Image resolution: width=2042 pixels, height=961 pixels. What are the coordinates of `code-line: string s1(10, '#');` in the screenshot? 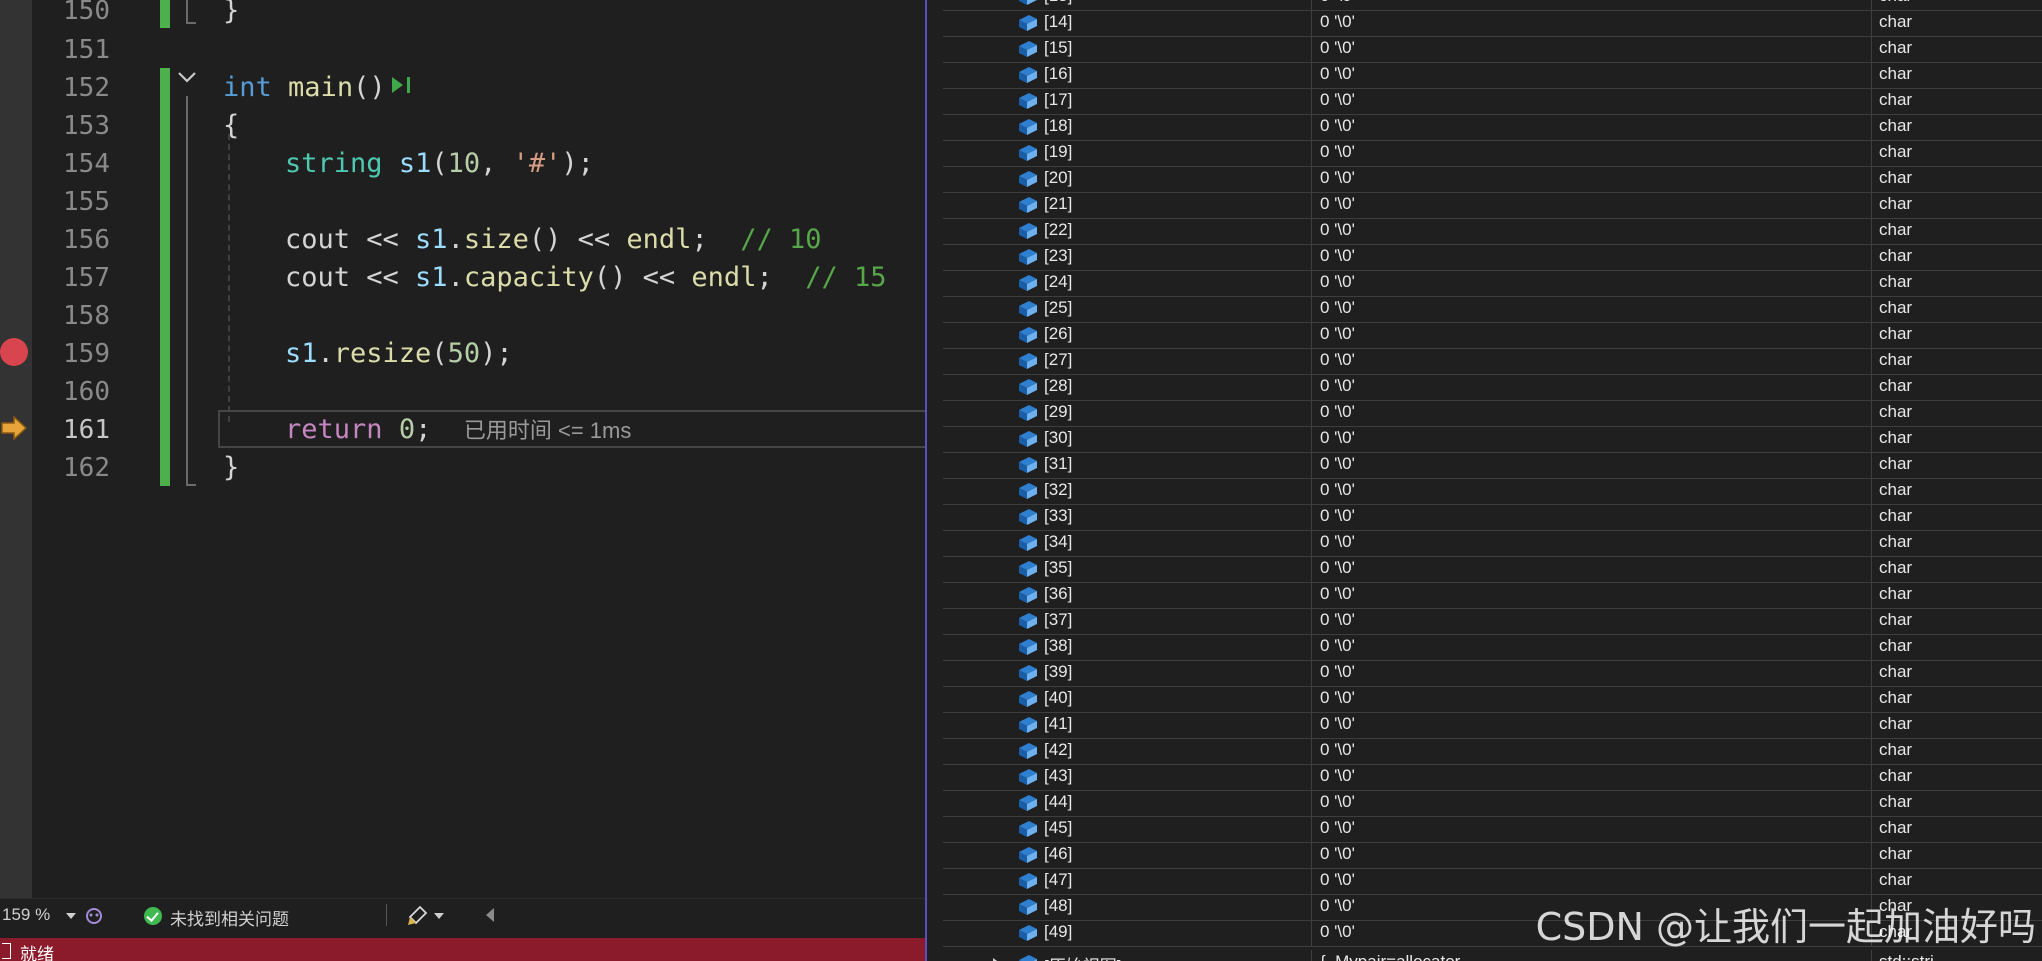 It's located at (439, 164).